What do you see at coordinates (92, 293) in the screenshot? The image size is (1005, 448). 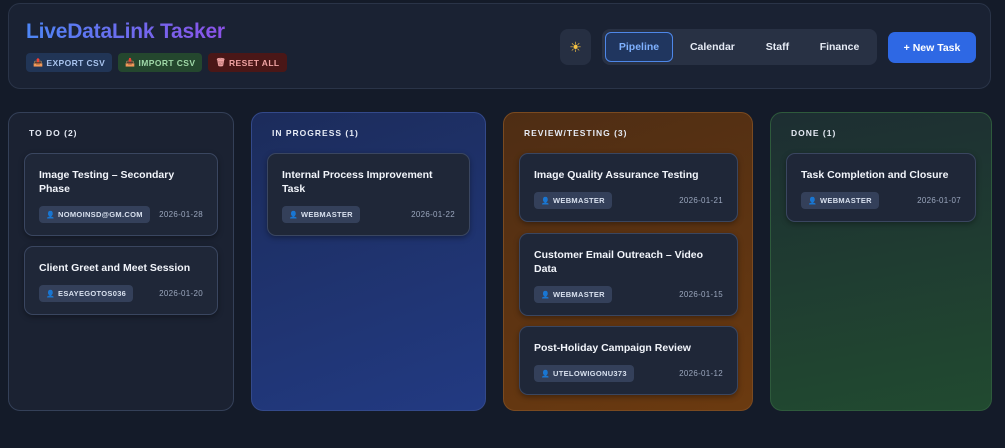 I see `assignee-name: ESAYEGOTOS036` at bounding box center [92, 293].